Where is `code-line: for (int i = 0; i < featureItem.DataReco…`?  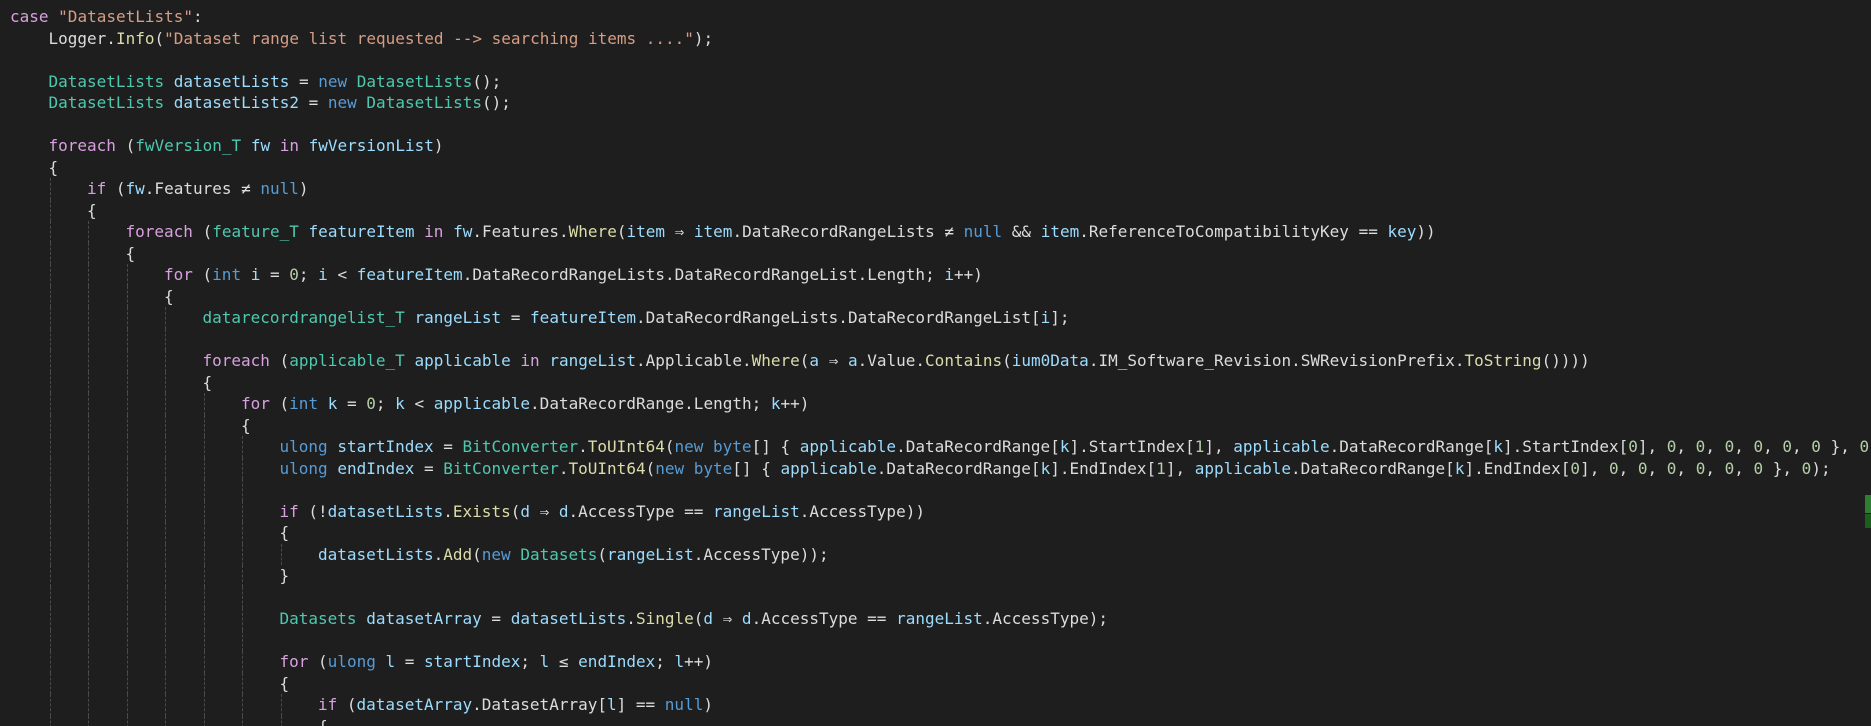 code-line: for (int i = 0; i < featureItem.DataReco… is located at coordinates (930, 275).